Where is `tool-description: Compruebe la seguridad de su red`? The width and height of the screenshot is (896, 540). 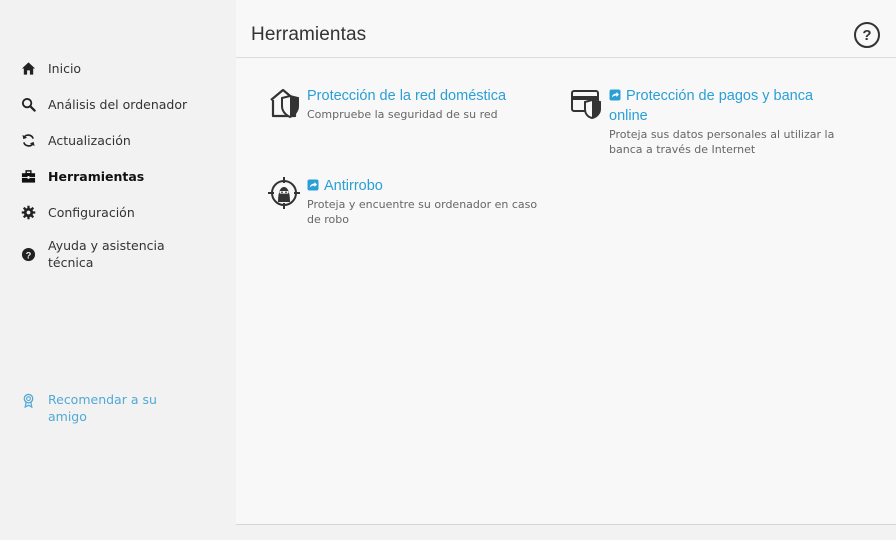
tool-description: Compruebe la seguridad de su red is located at coordinates (402, 114).